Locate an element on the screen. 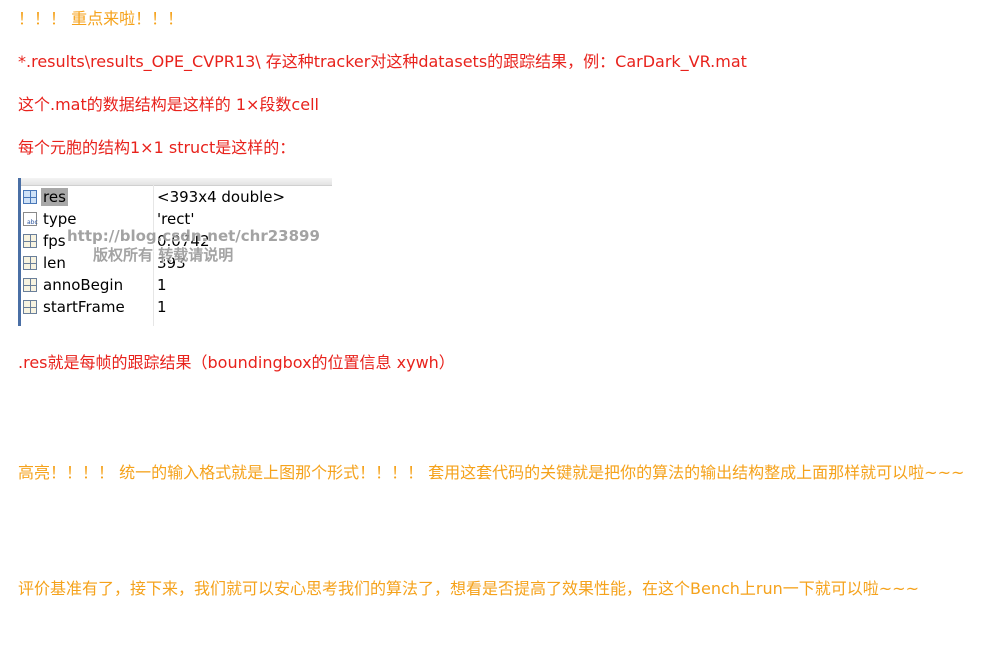  watermark-url: http://blog.csdn.net/chr23899 is located at coordinates (193, 236).